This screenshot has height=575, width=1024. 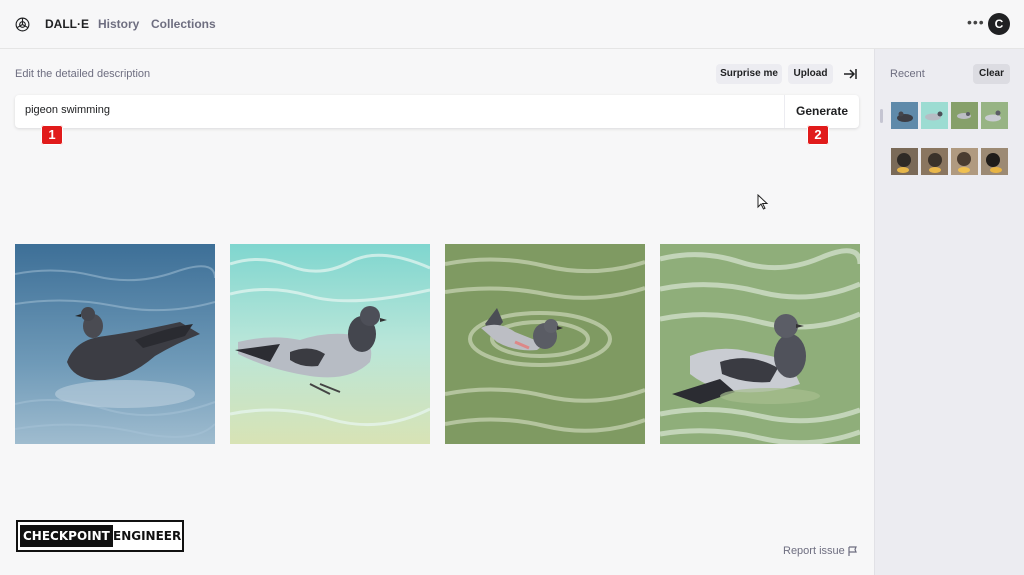 What do you see at coordinates (850, 74) in the screenshot?
I see `collapse-right-icon` at bounding box center [850, 74].